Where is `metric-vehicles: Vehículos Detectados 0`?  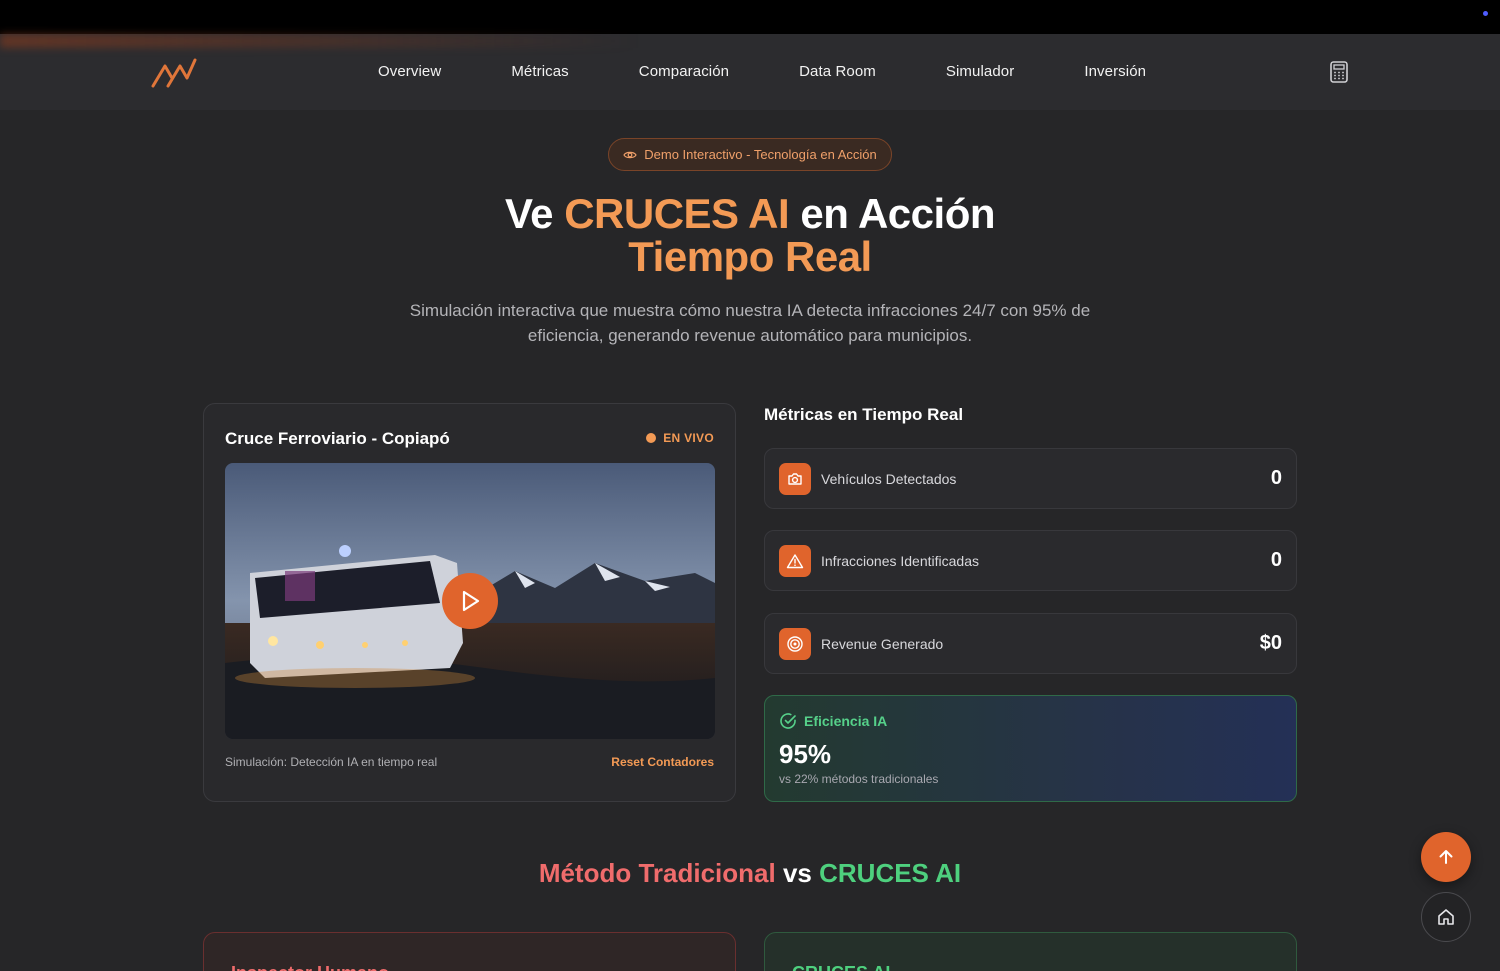 metric-vehicles: Vehículos Detectados 0 is located at coordinates (1030, 478).